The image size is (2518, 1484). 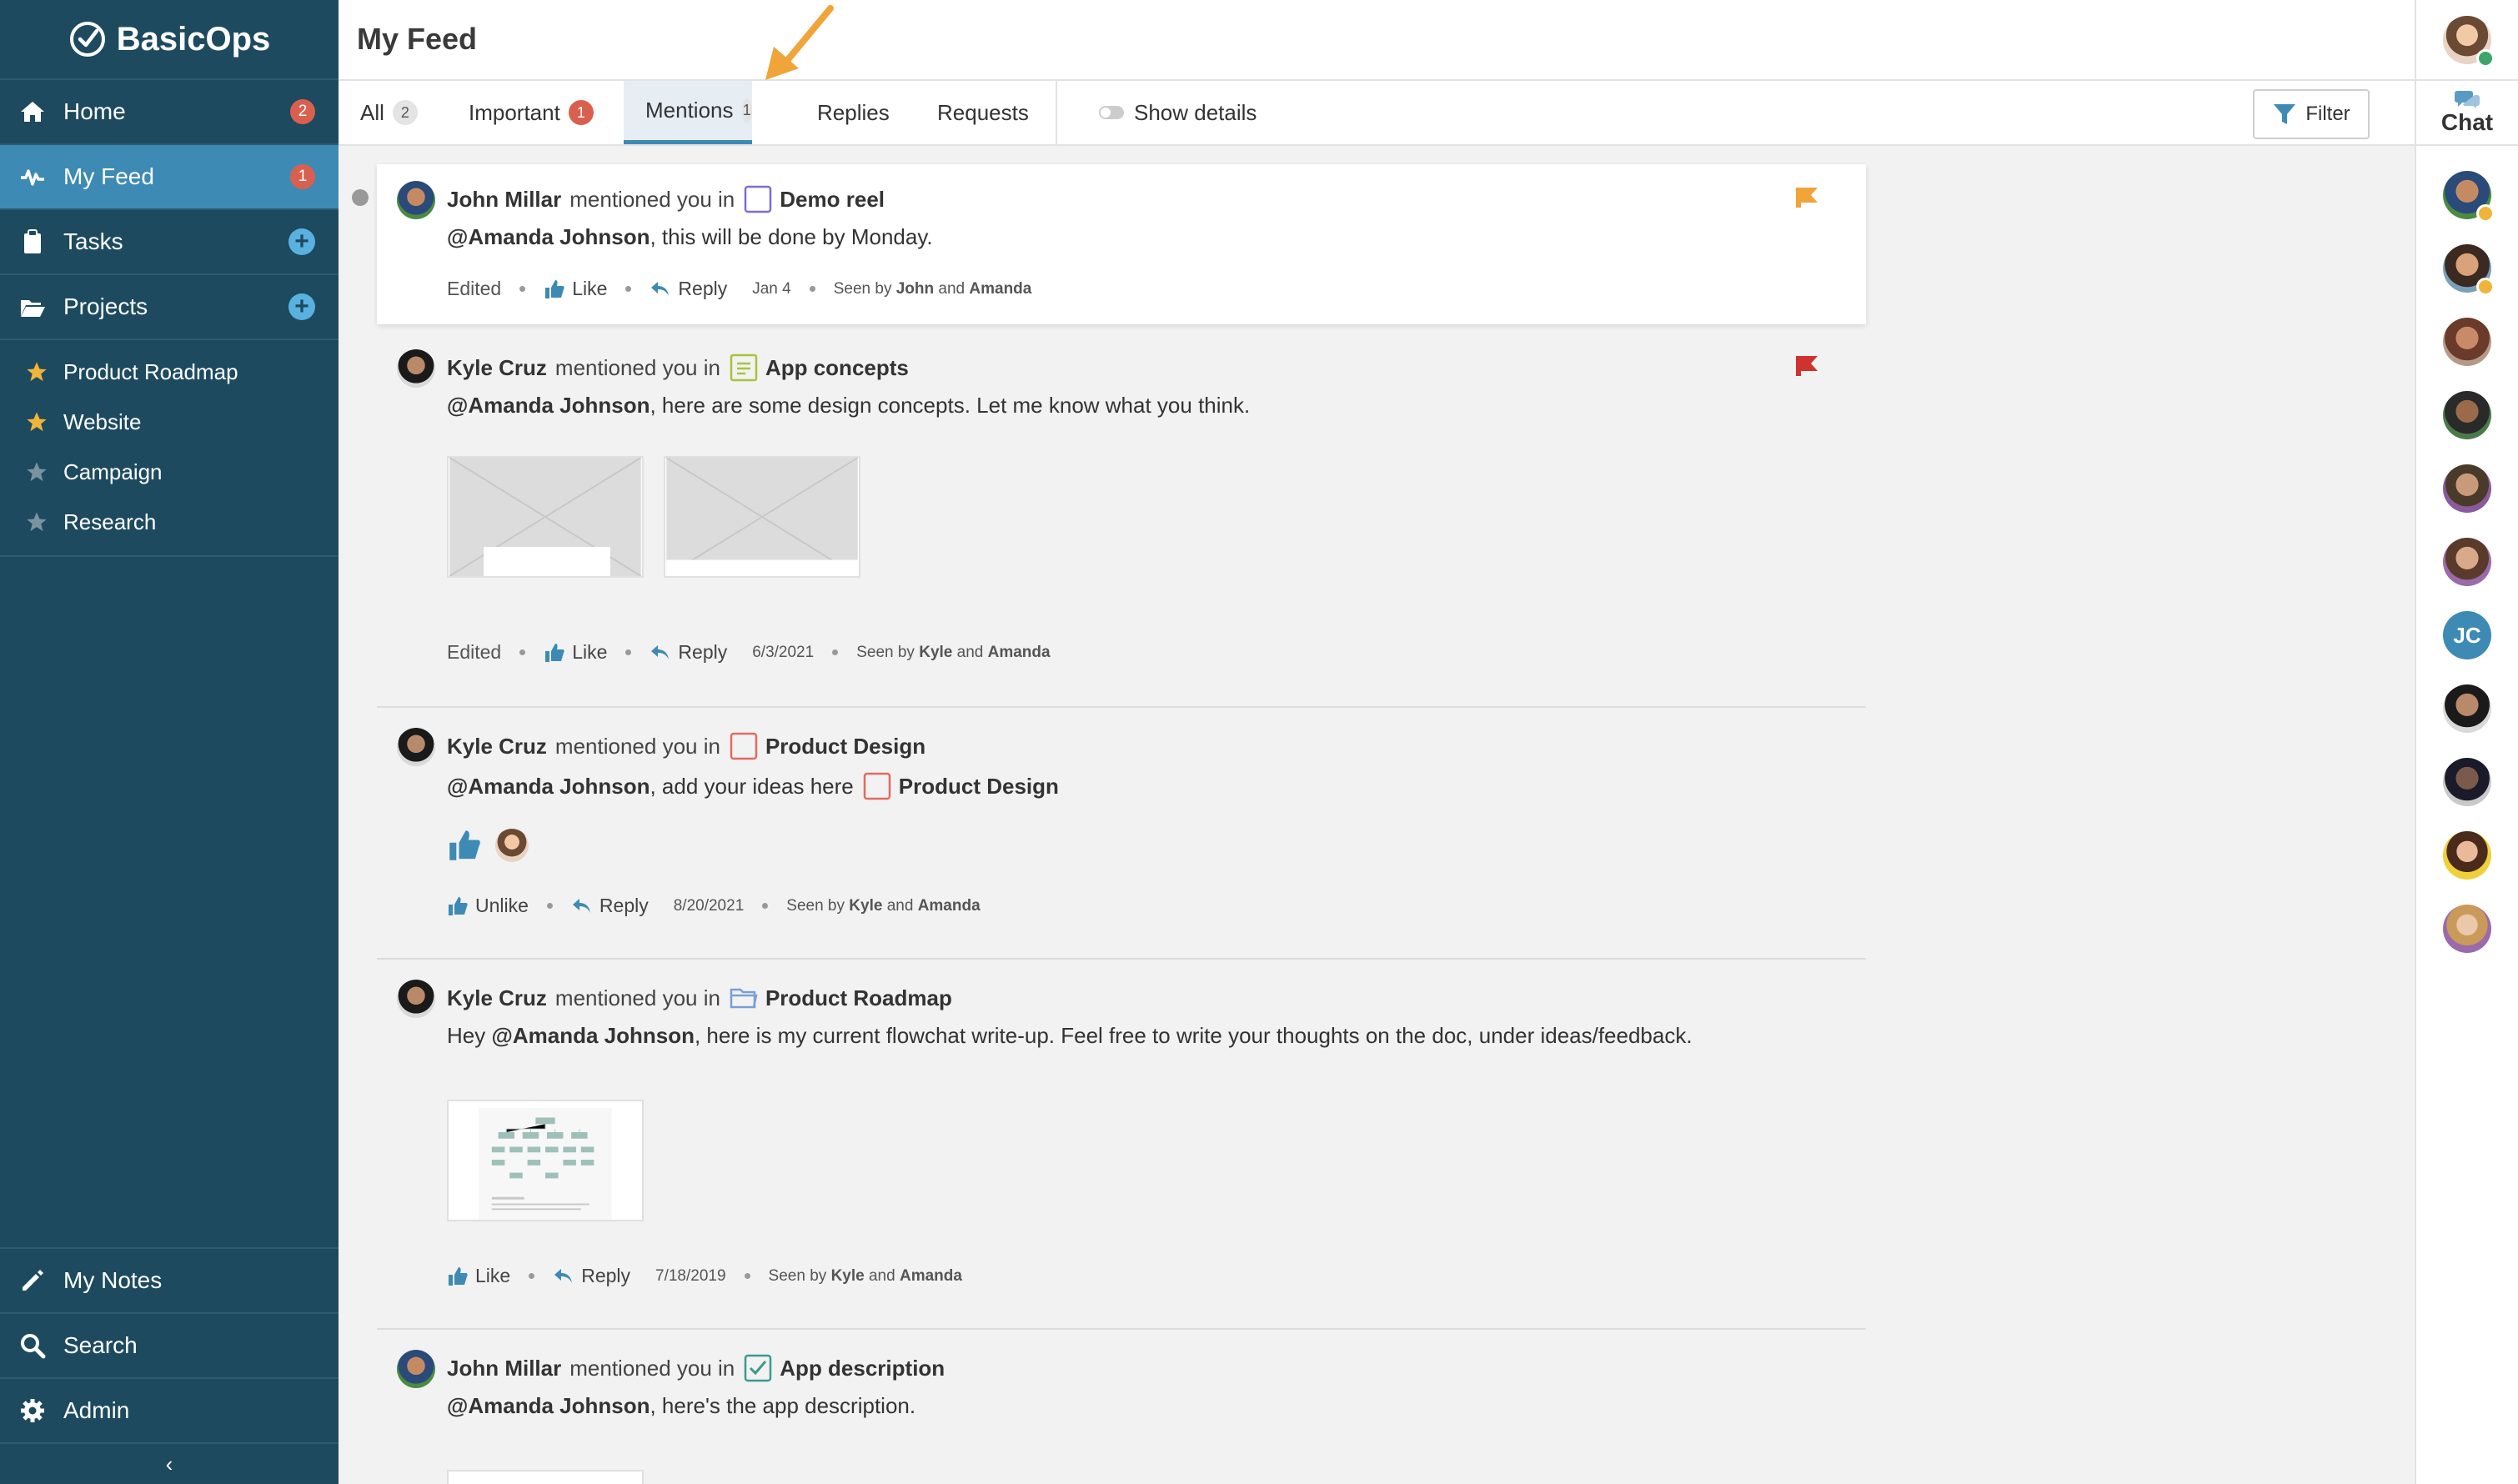 What do you see at coordinates (465, 845) in the screenshot?
I see `thumbs-up-reaction-icon` at bounding box center [465, 845].